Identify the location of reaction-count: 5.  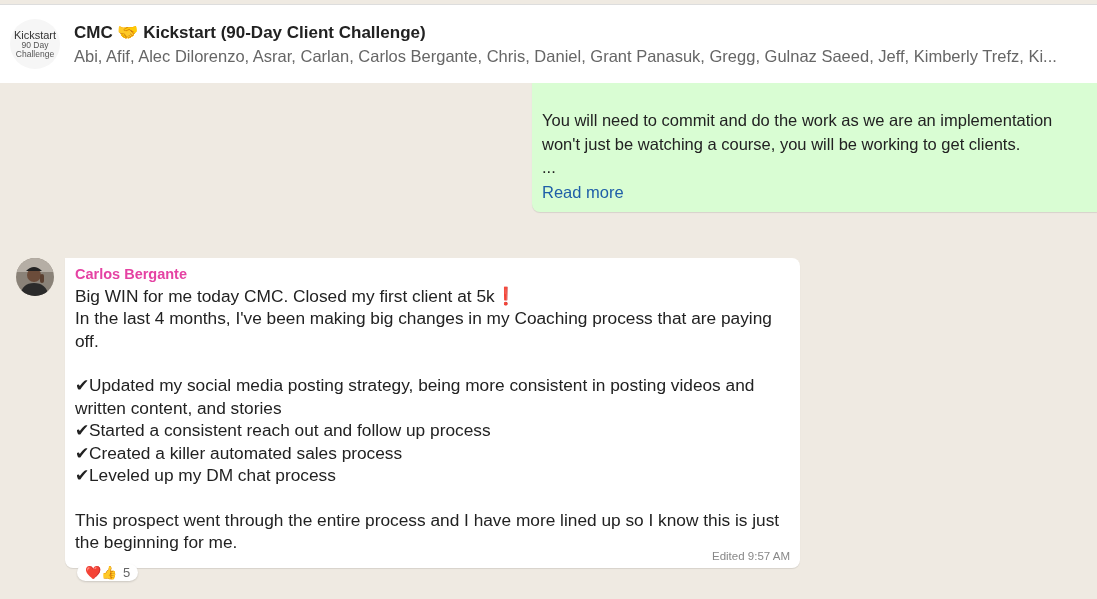
(127, 572).